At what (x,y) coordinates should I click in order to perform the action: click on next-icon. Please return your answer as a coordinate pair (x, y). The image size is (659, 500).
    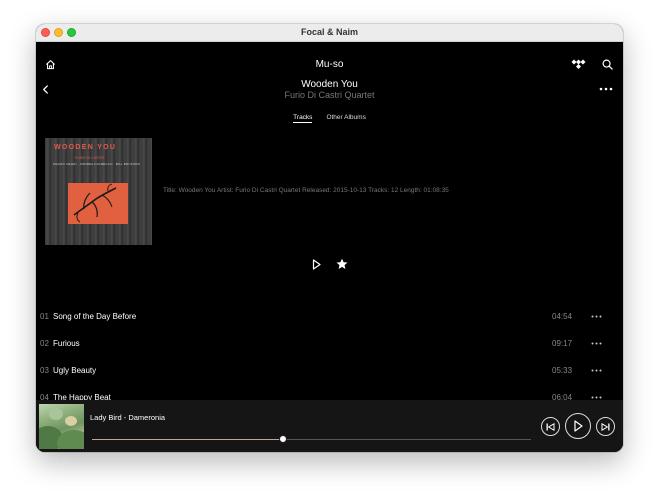
    Looking at the image, I should click on (605, 426).